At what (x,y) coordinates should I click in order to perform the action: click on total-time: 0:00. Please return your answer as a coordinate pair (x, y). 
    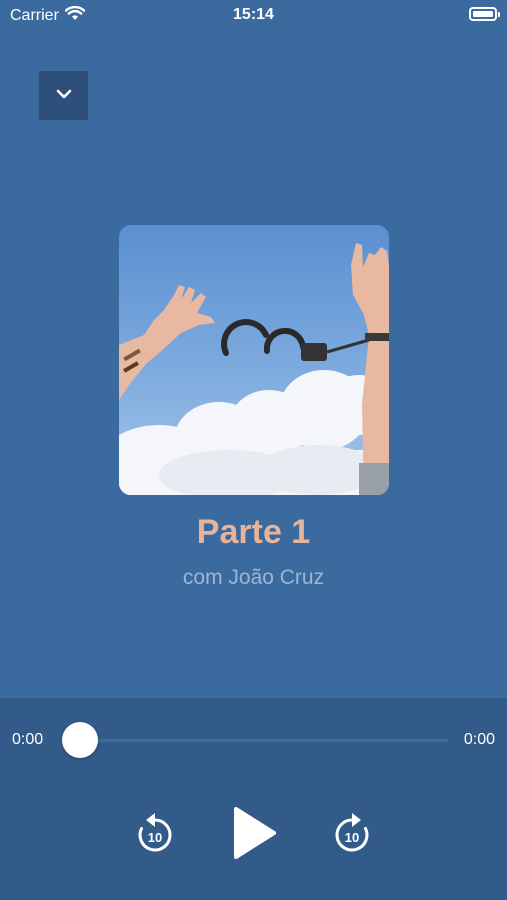
    Looking at the image, I should click on (479, 739).